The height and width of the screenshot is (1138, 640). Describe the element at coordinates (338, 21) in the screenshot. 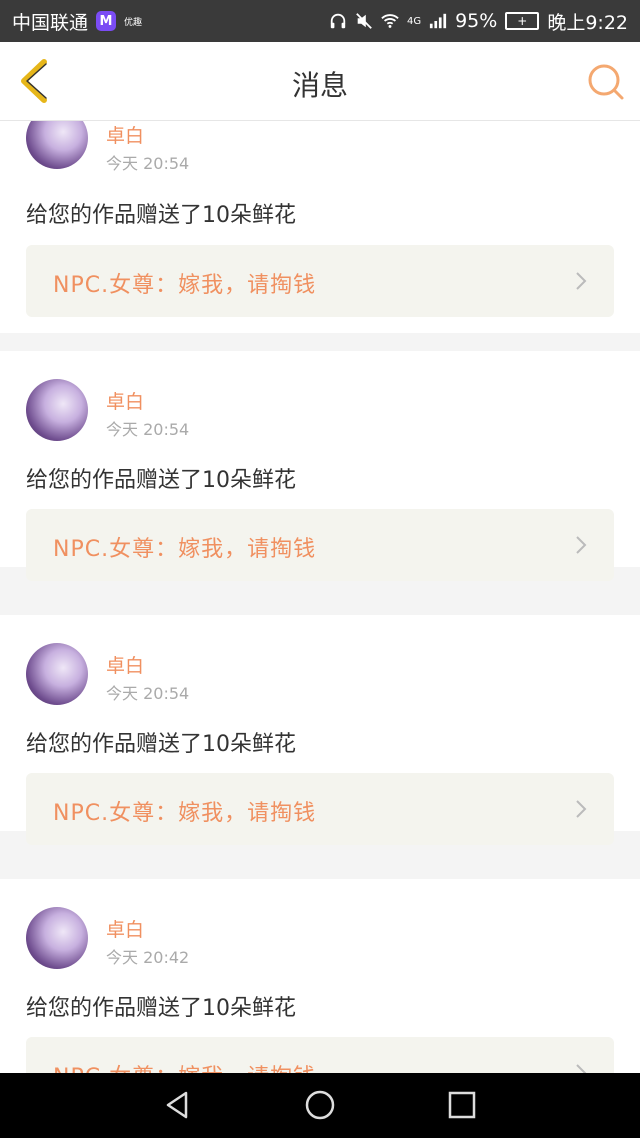

I see `headphones-icon` at that location.